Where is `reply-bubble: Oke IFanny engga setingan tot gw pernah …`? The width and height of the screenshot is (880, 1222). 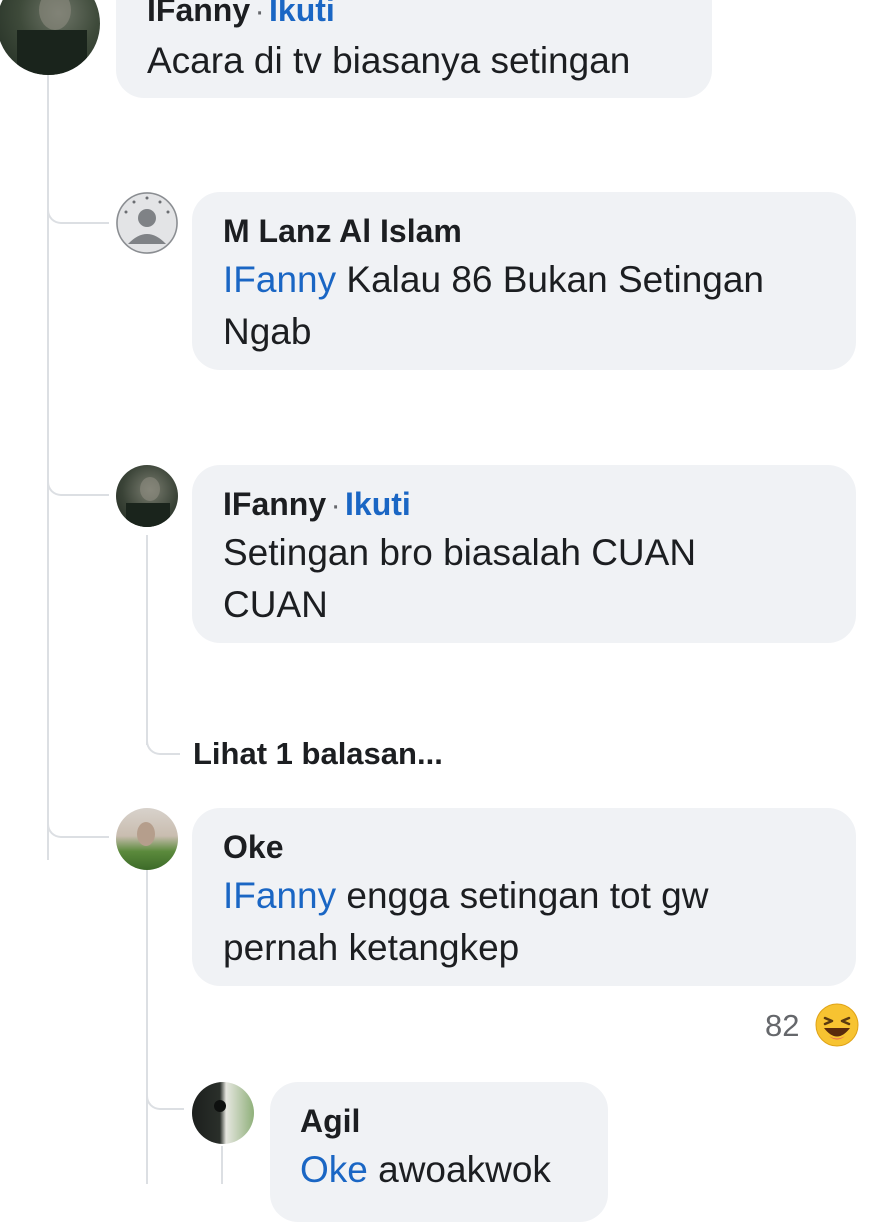
reply-bubble: Oke IFanny engga setingan tot gw pernah … is located at coordinates (524, 897).